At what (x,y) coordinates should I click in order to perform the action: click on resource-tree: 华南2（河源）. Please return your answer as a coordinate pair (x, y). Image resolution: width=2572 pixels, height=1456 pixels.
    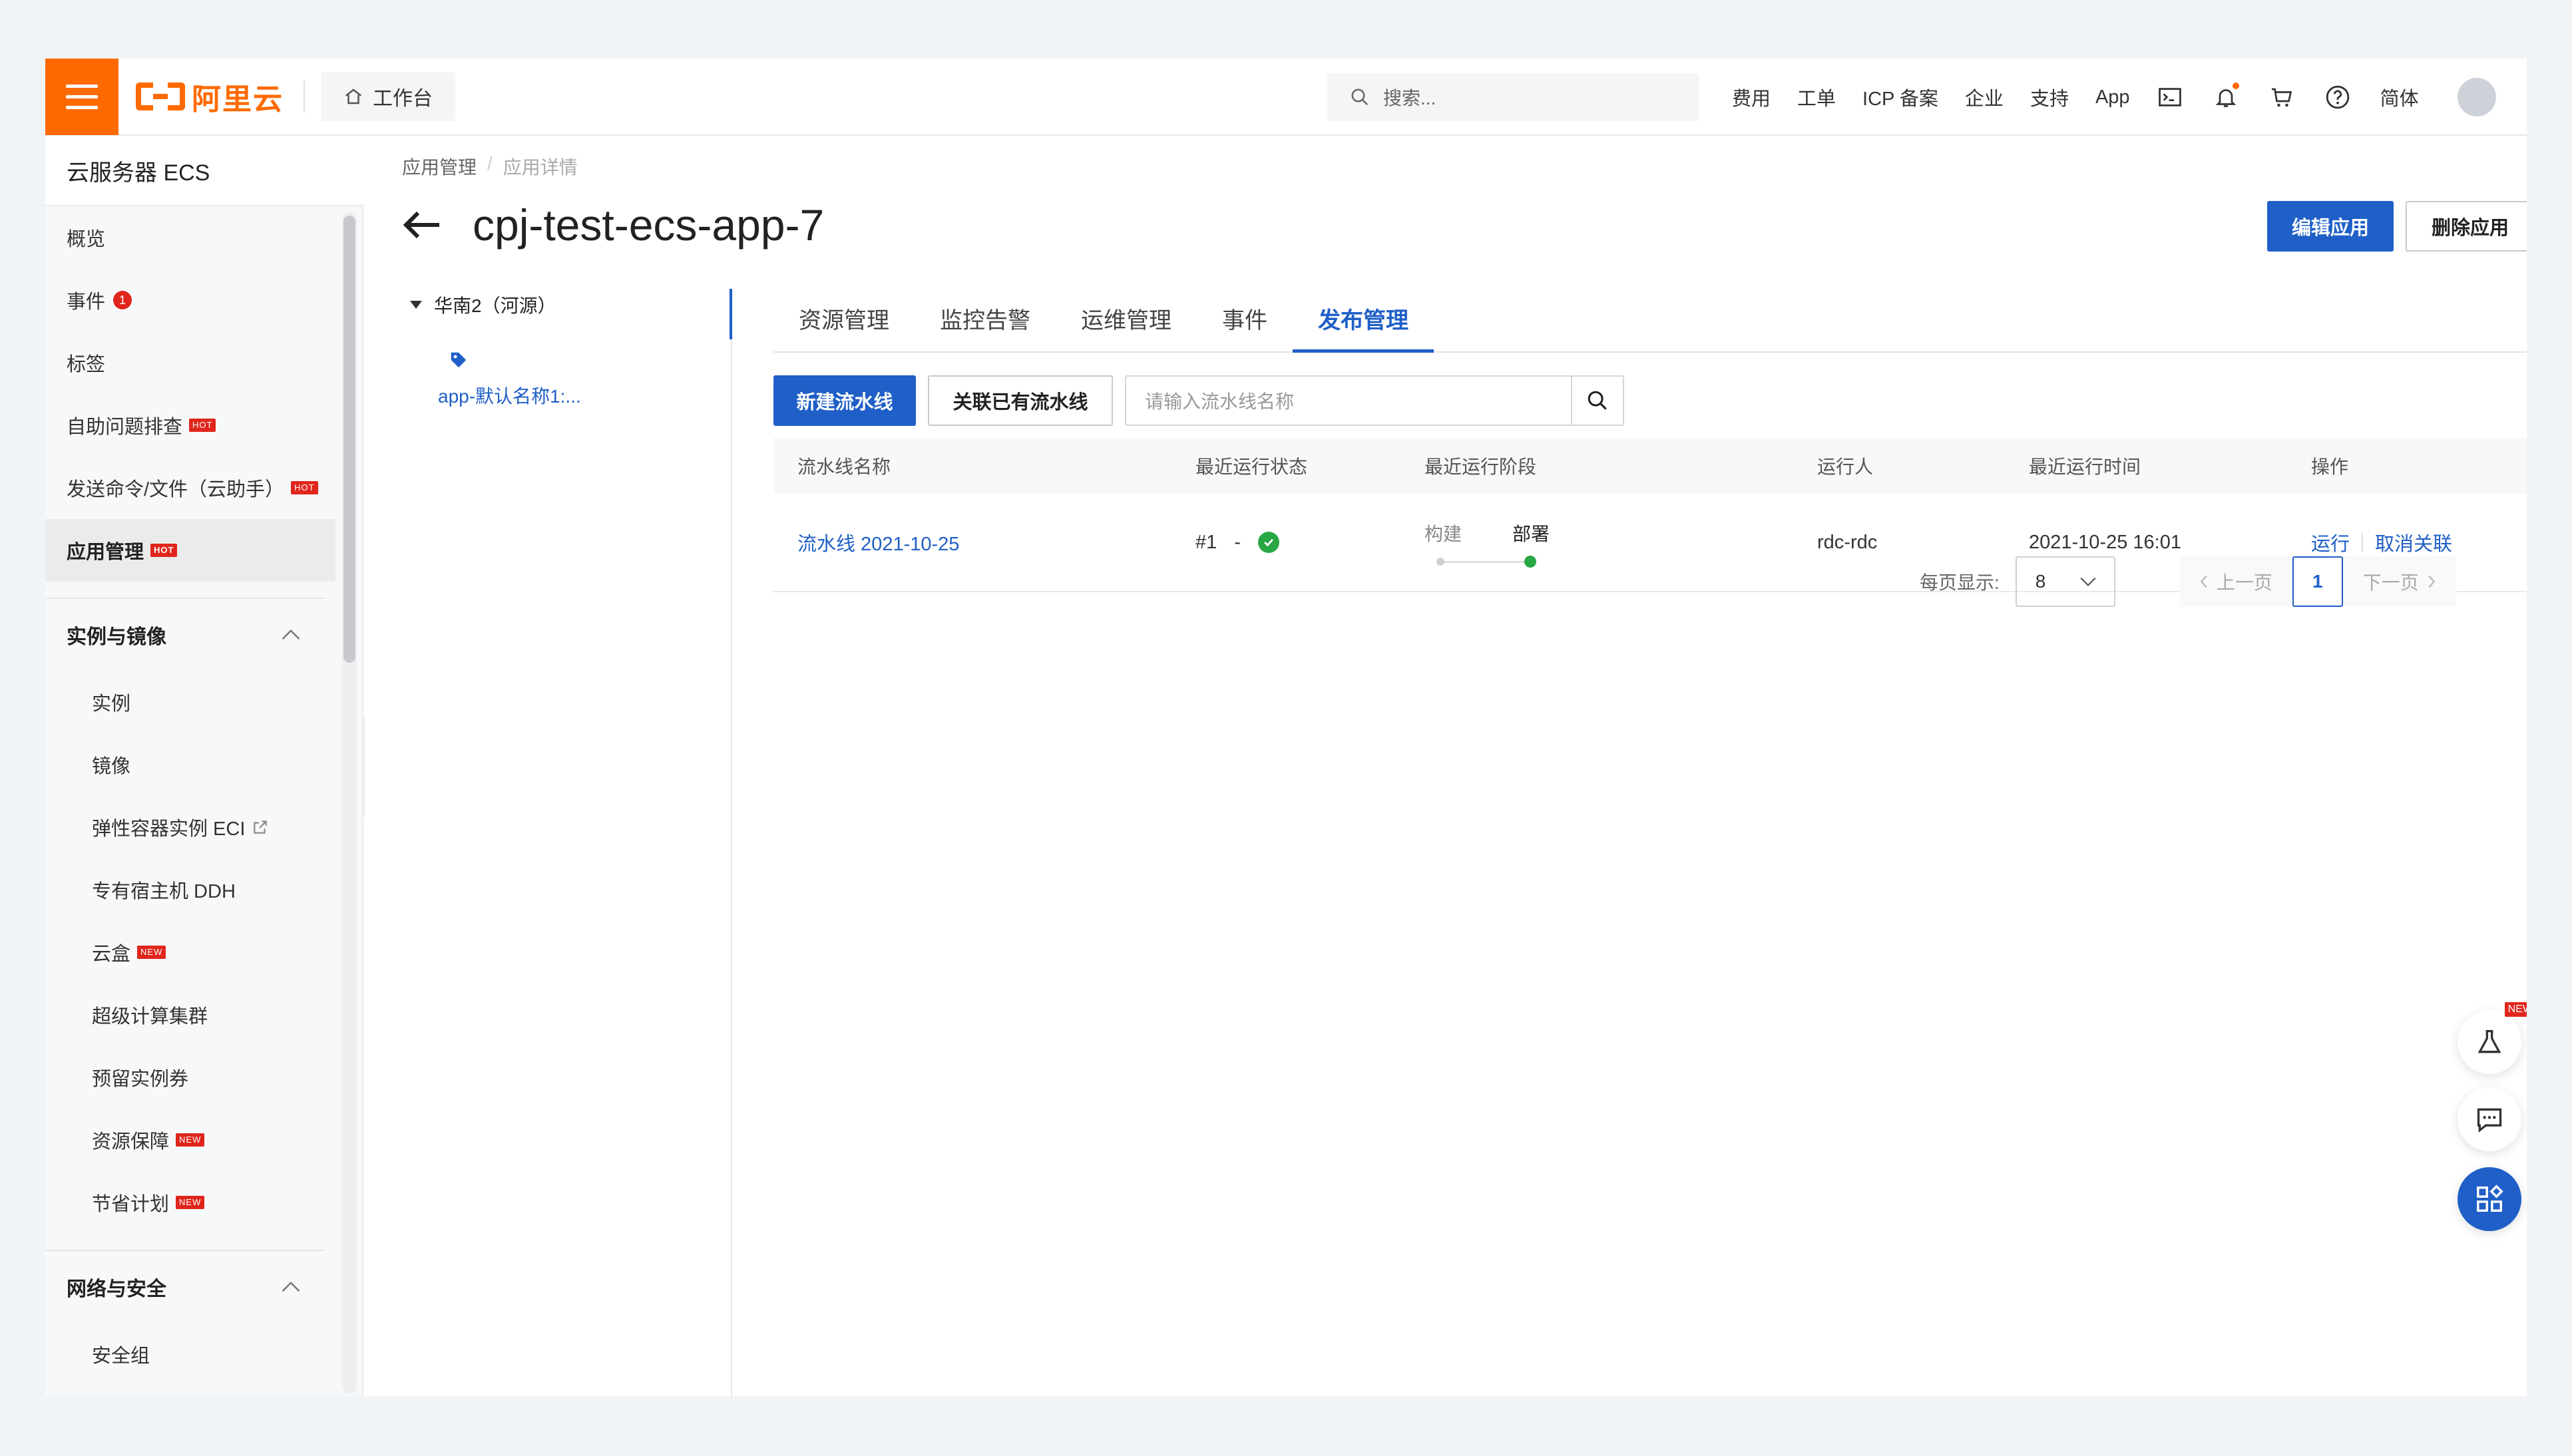
    Looking at the image, I should click on (570, 304).